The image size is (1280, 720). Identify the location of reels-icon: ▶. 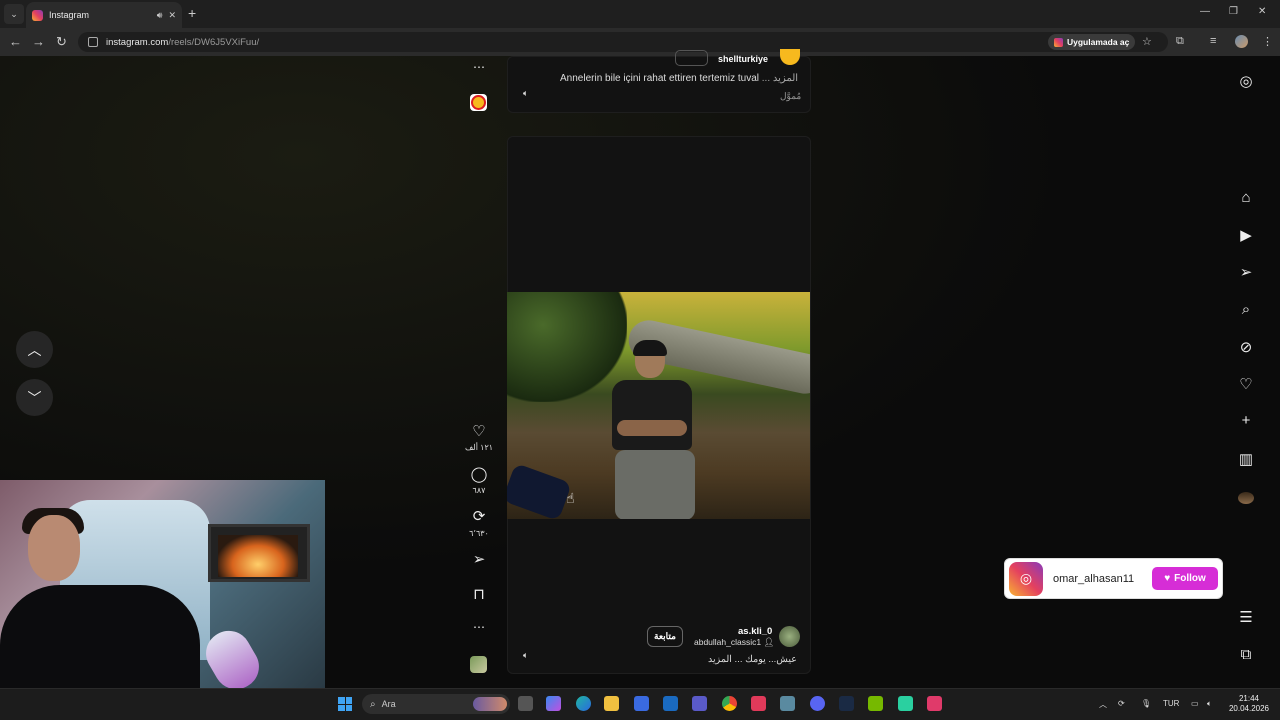
(1246, 235).